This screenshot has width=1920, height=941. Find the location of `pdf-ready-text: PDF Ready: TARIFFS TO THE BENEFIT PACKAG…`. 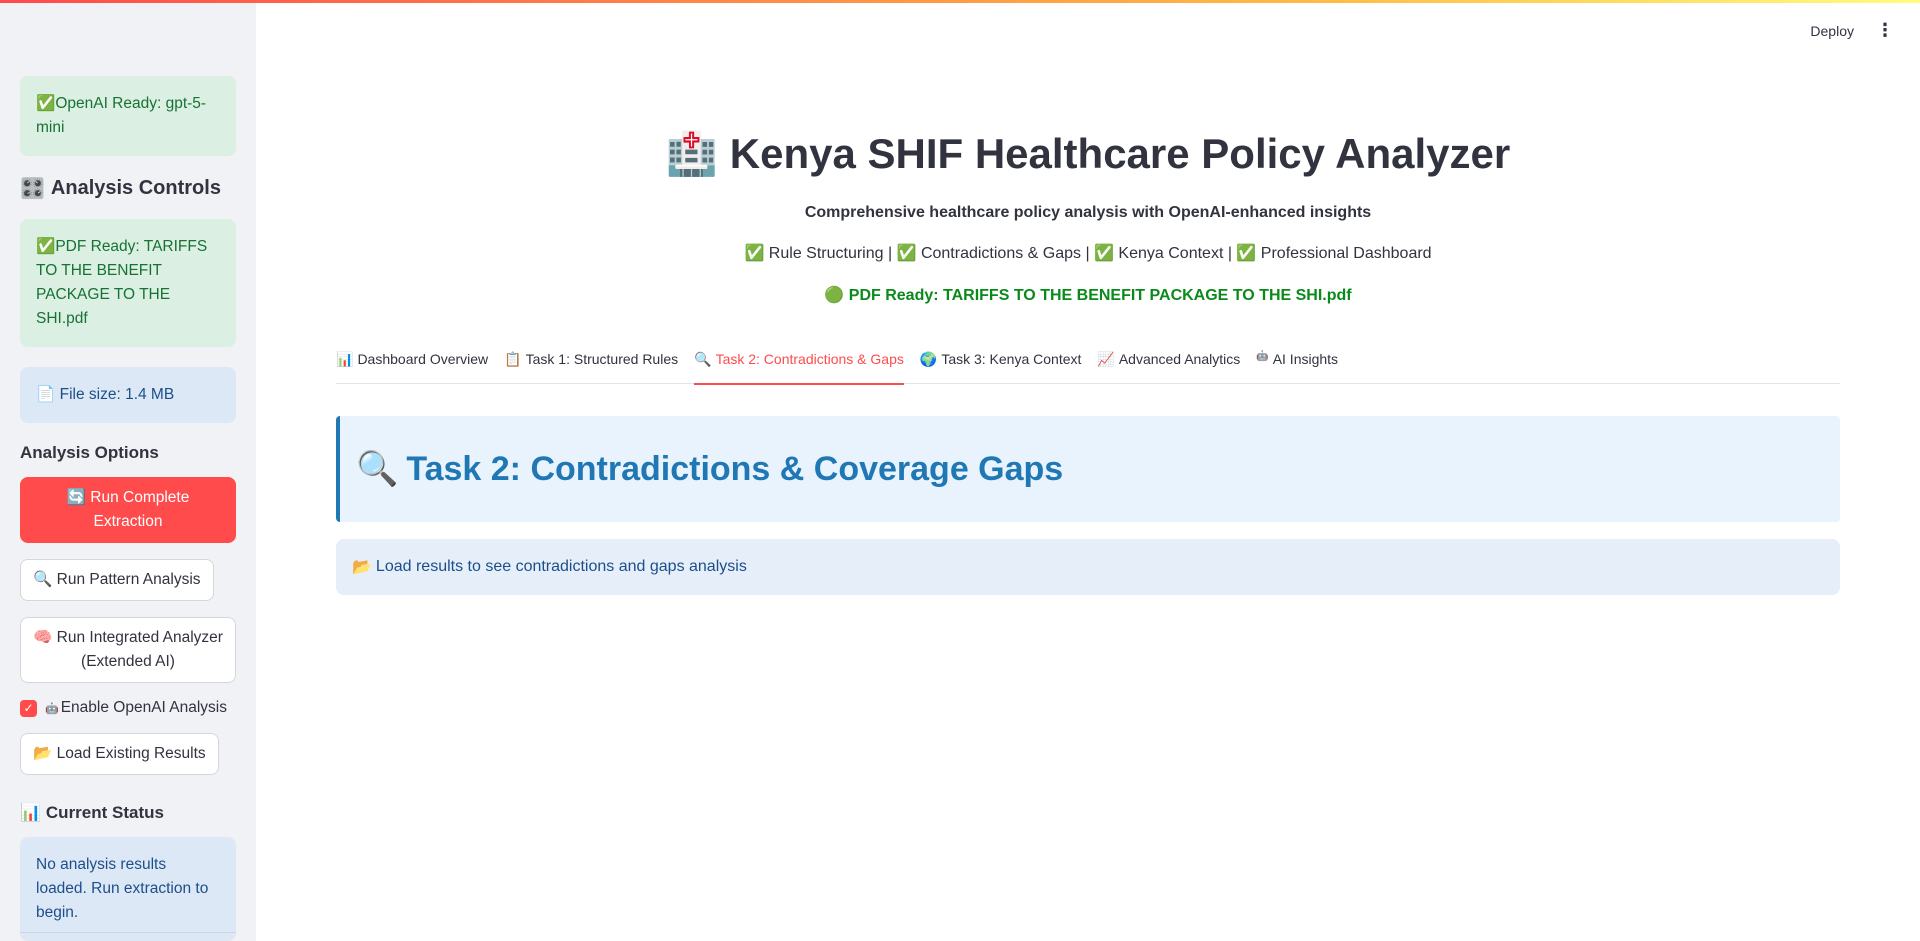

pdf-ready-text: PDF Ready: TARIFFS TO THE BENEFIT PACKAG… is located at coordinates (1100, 295).